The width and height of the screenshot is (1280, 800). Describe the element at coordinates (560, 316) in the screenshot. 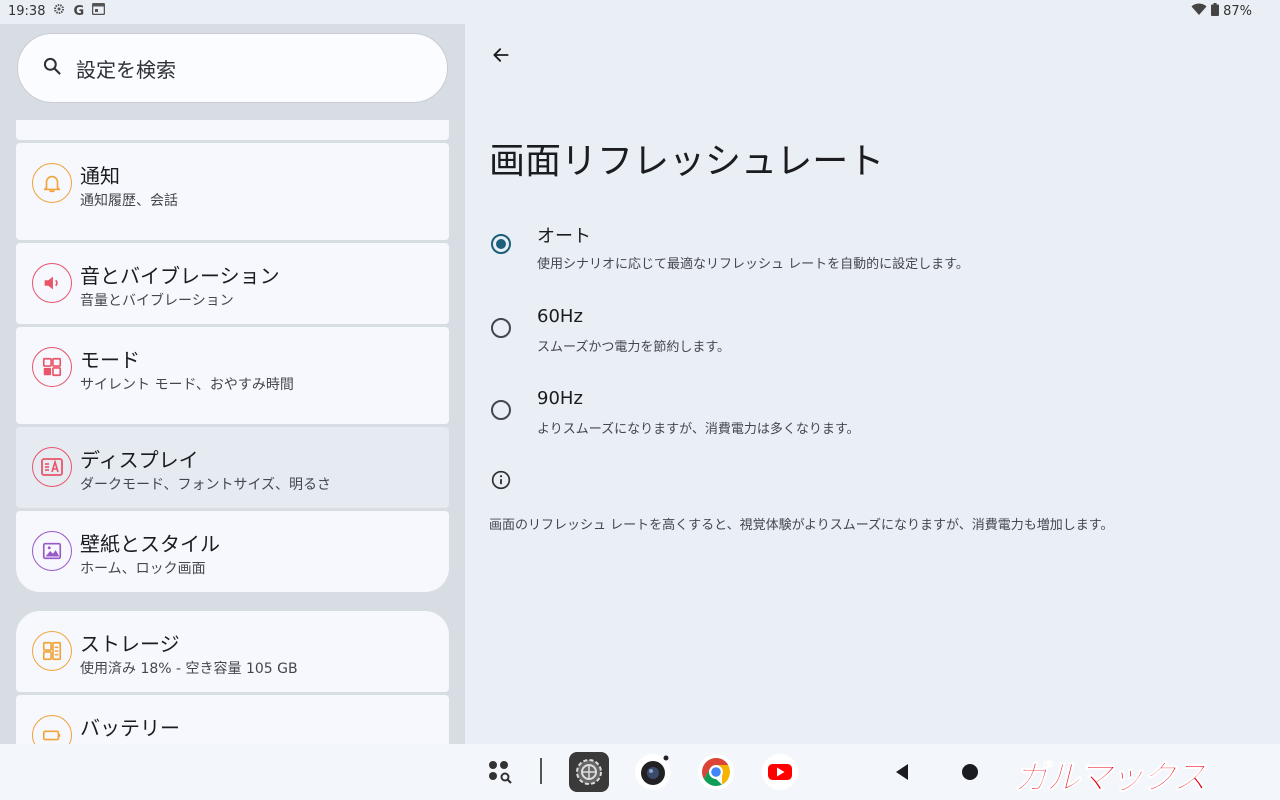

I see `option-title: 60Hz` at that location.